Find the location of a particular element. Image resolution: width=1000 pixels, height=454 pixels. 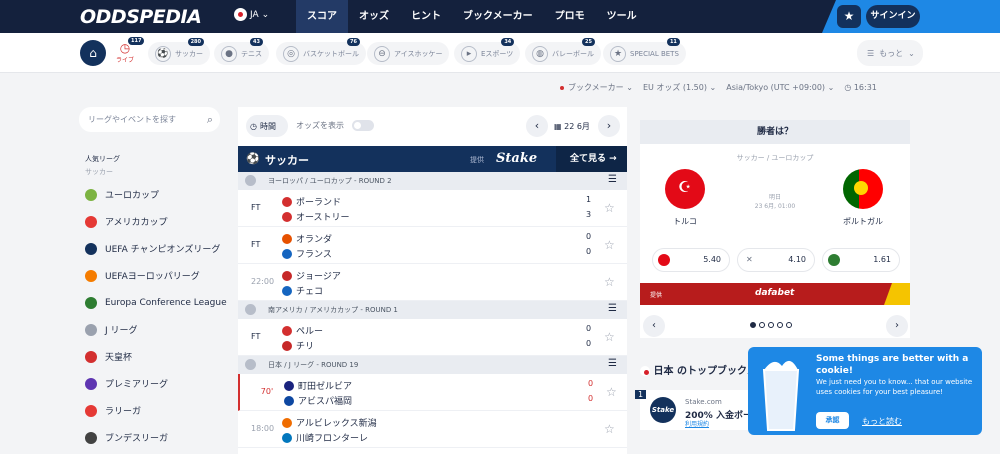

sidebar-league-item: アメリカカップ is located at coordinates (160, 221).